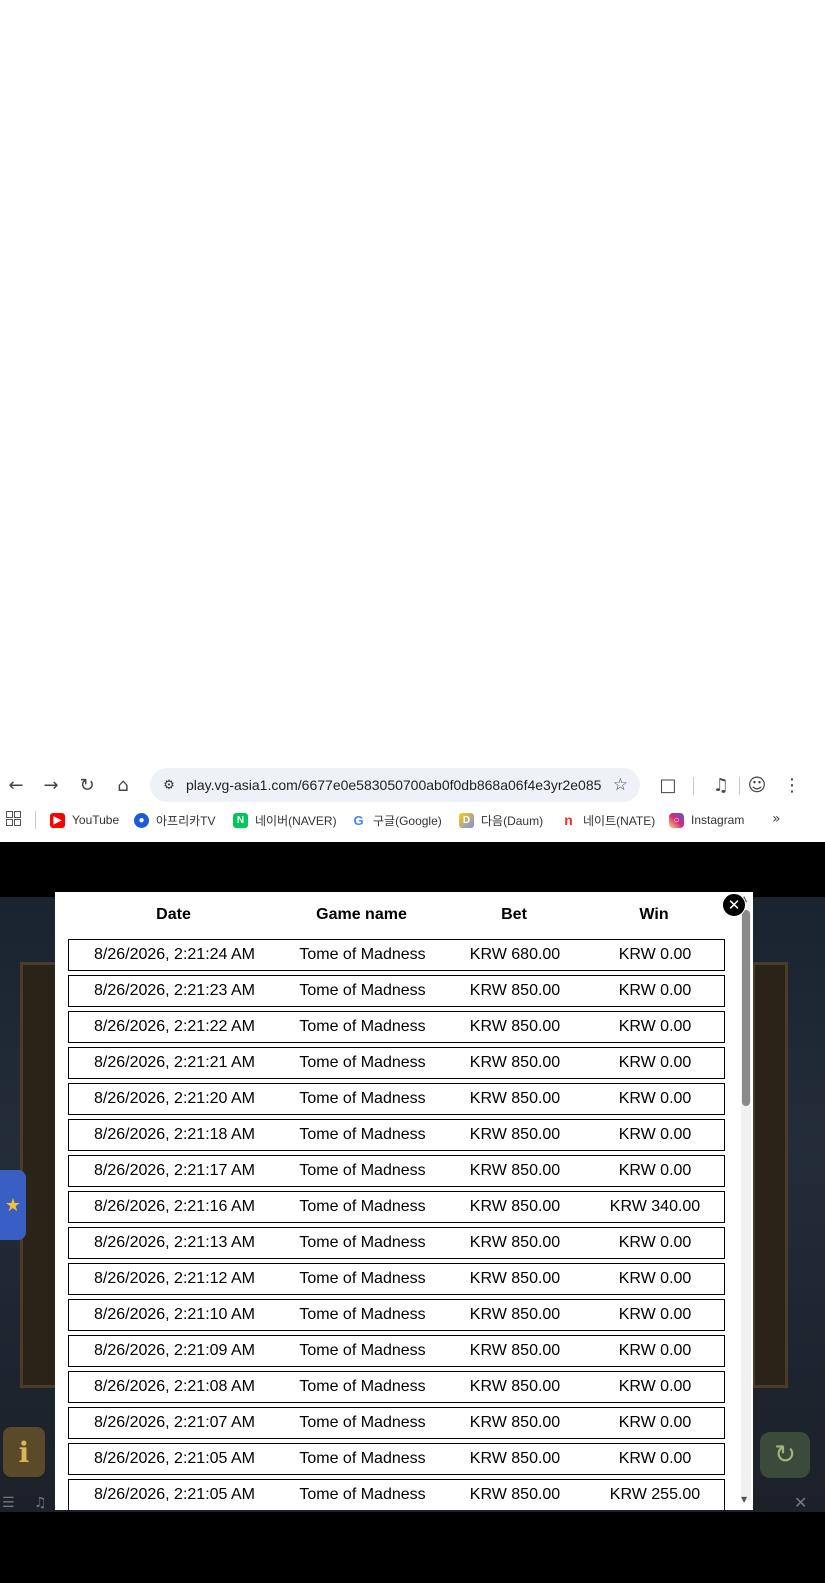 The height and width of the screenshot is (1583, 825). I want to click on cell-date: 8/26/2026, 2:21:20 AM, so click(174, 1098).